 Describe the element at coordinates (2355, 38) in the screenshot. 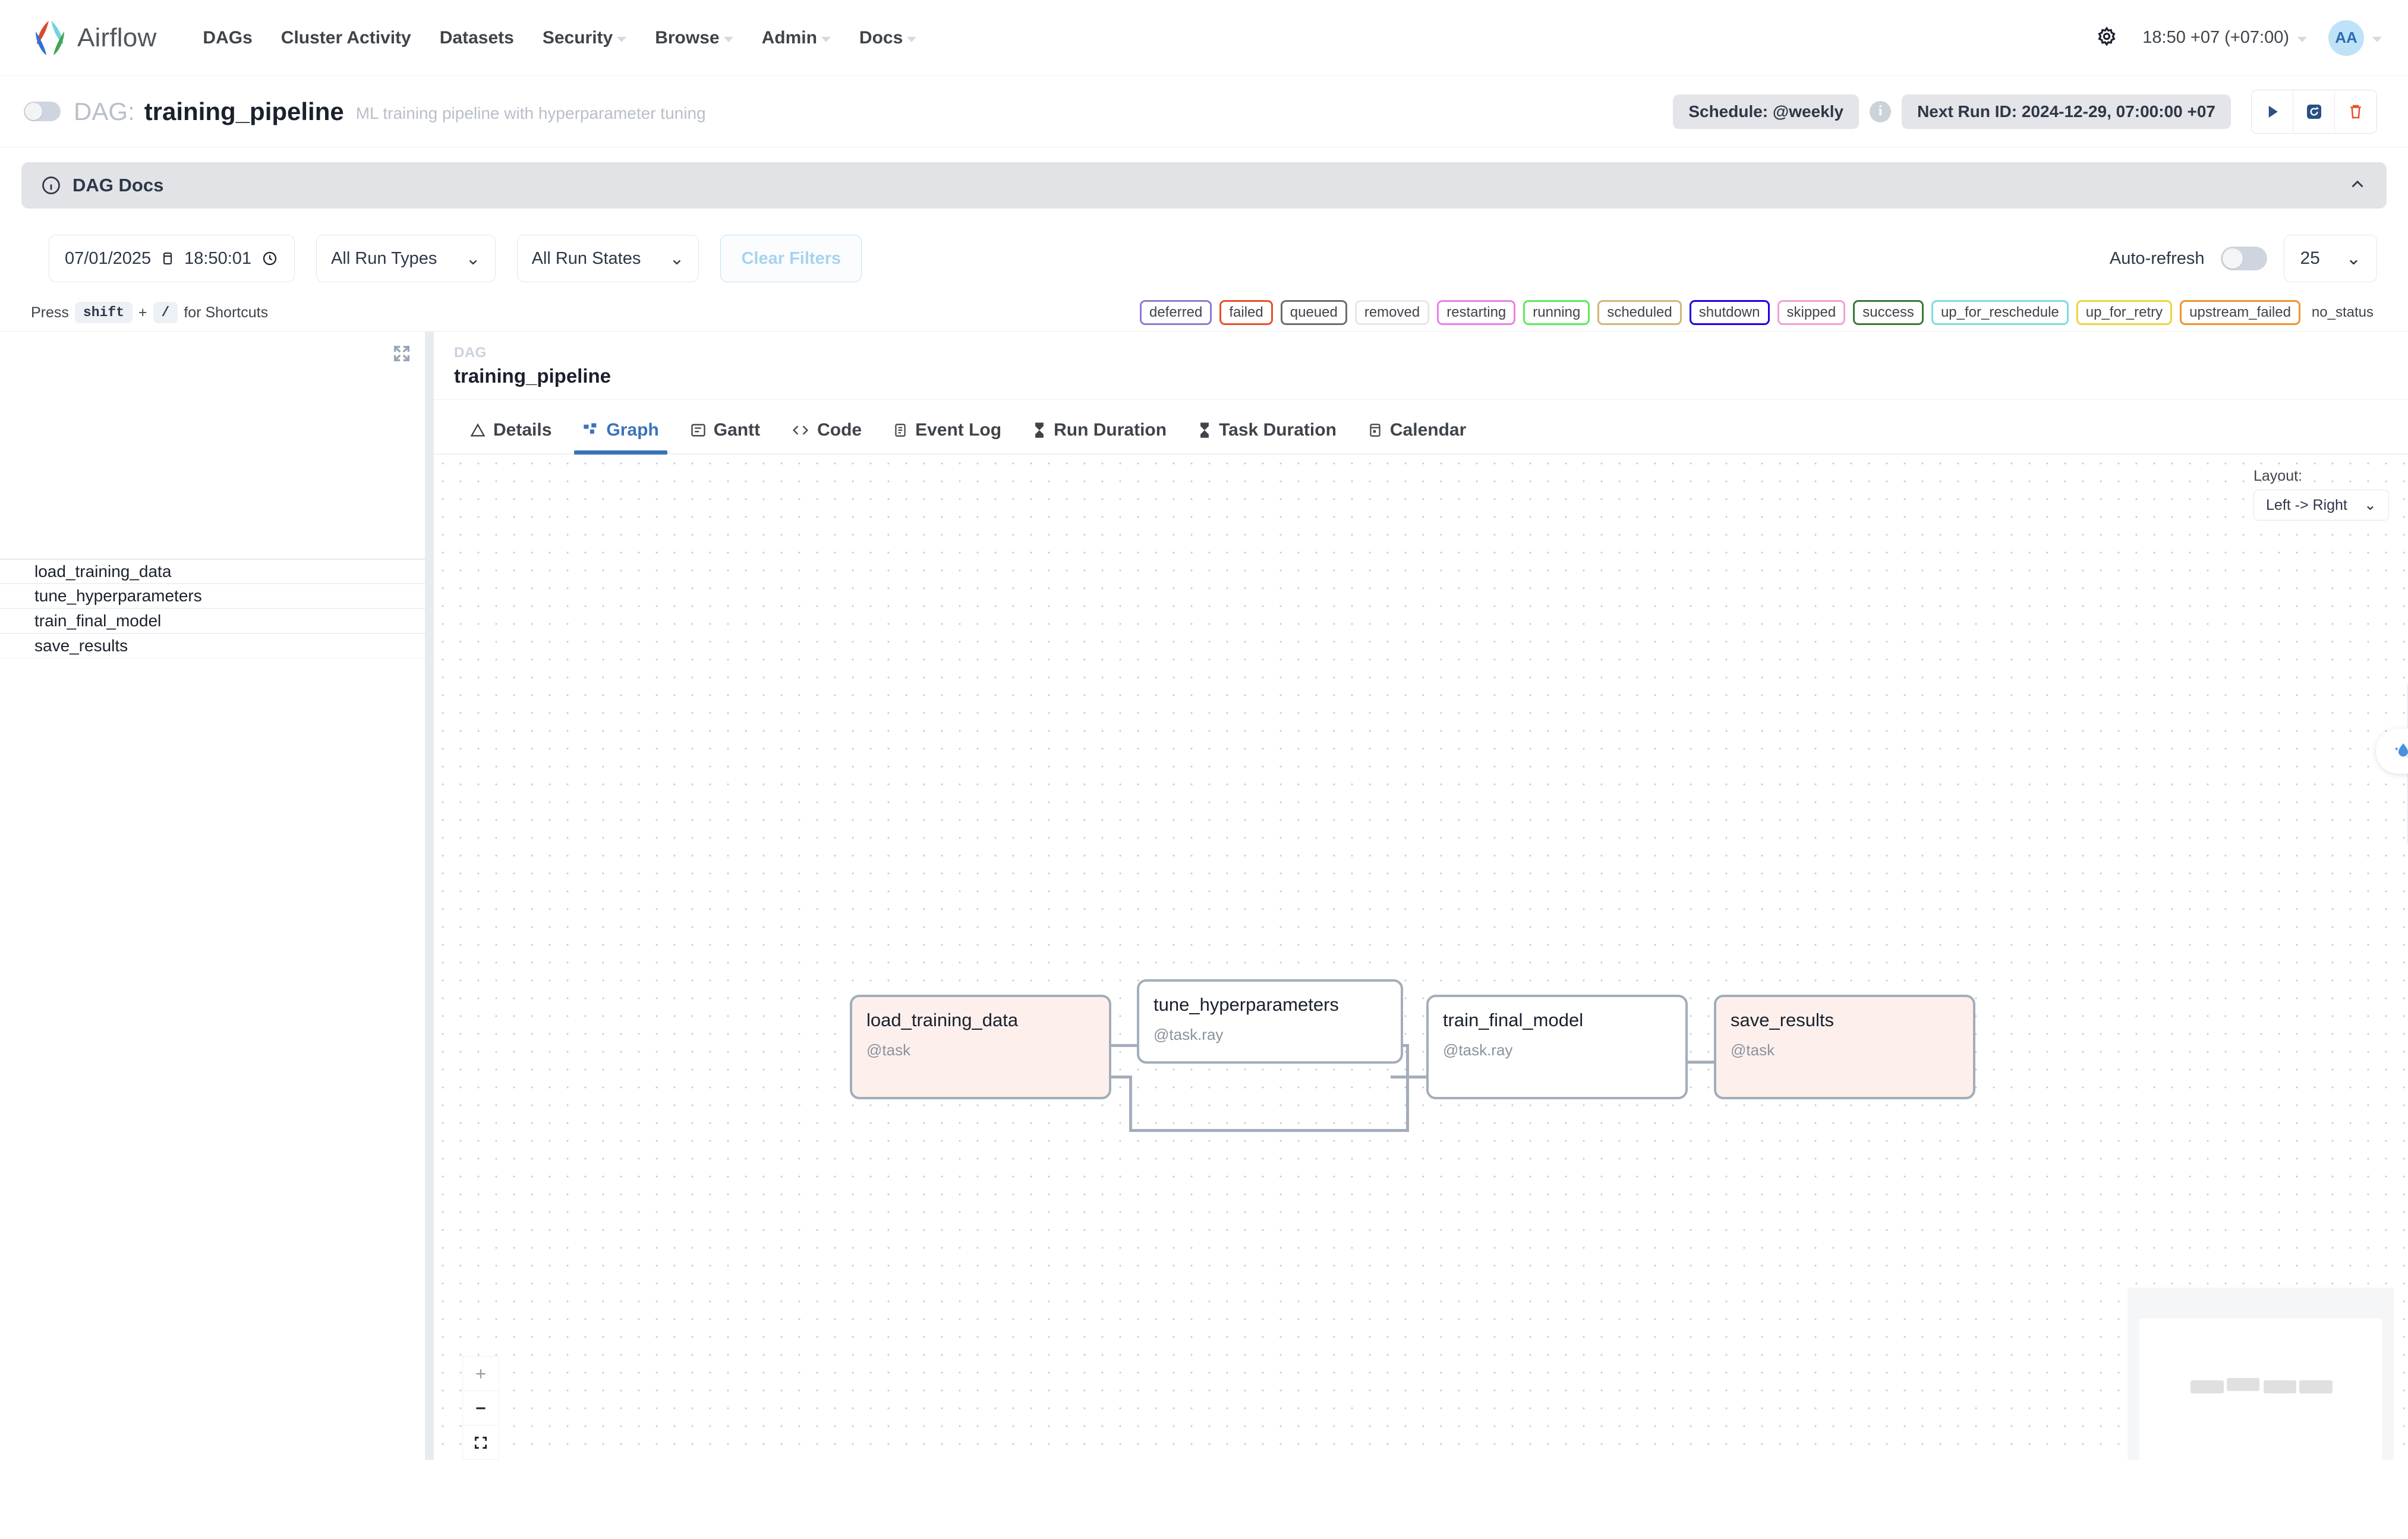

I see `user-menu: AA` at that location.